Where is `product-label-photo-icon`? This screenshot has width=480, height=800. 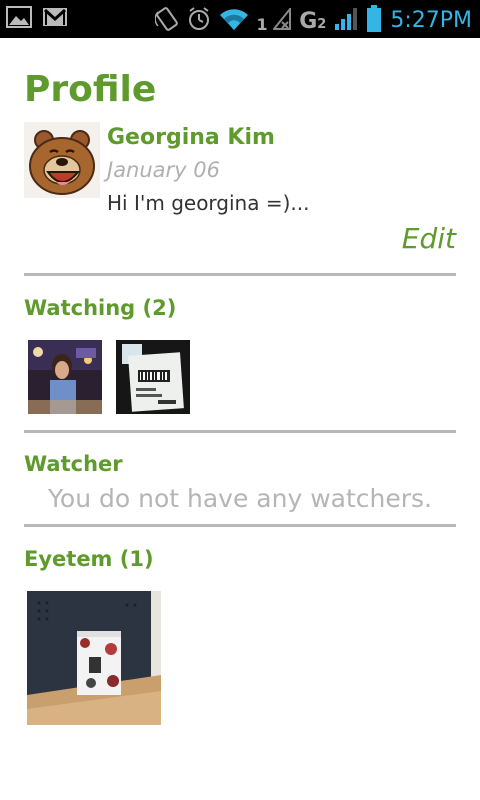 product-label-photo-icon is located at coordinates (153, 377).